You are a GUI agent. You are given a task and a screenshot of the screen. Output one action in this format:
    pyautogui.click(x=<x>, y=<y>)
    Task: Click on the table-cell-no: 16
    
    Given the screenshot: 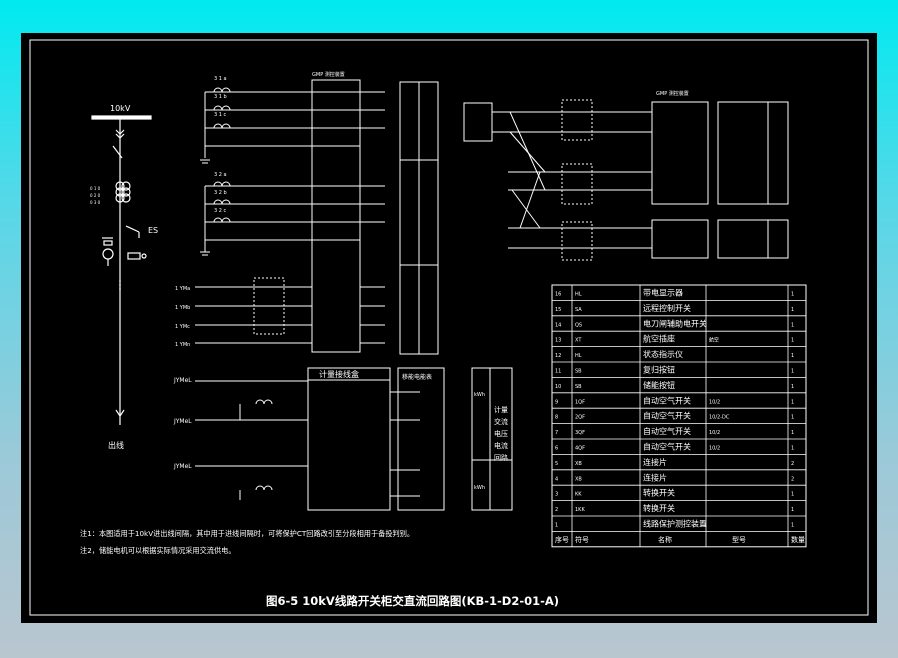 What is the action you would take?
    pyautogui.click(x=558, y=294)
    